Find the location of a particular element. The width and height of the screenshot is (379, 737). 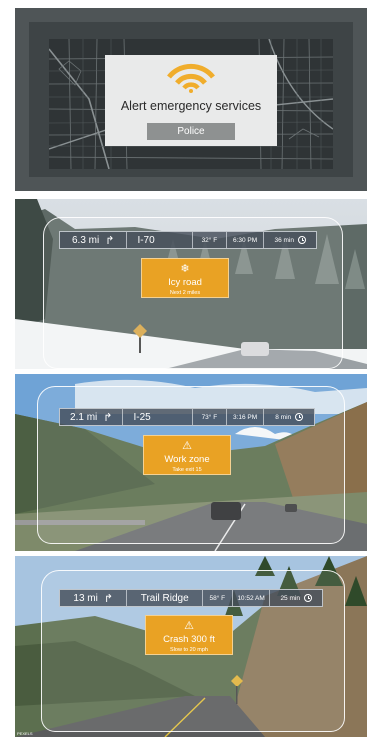

wifi-signal-icon is located at coordinates (191, 78).